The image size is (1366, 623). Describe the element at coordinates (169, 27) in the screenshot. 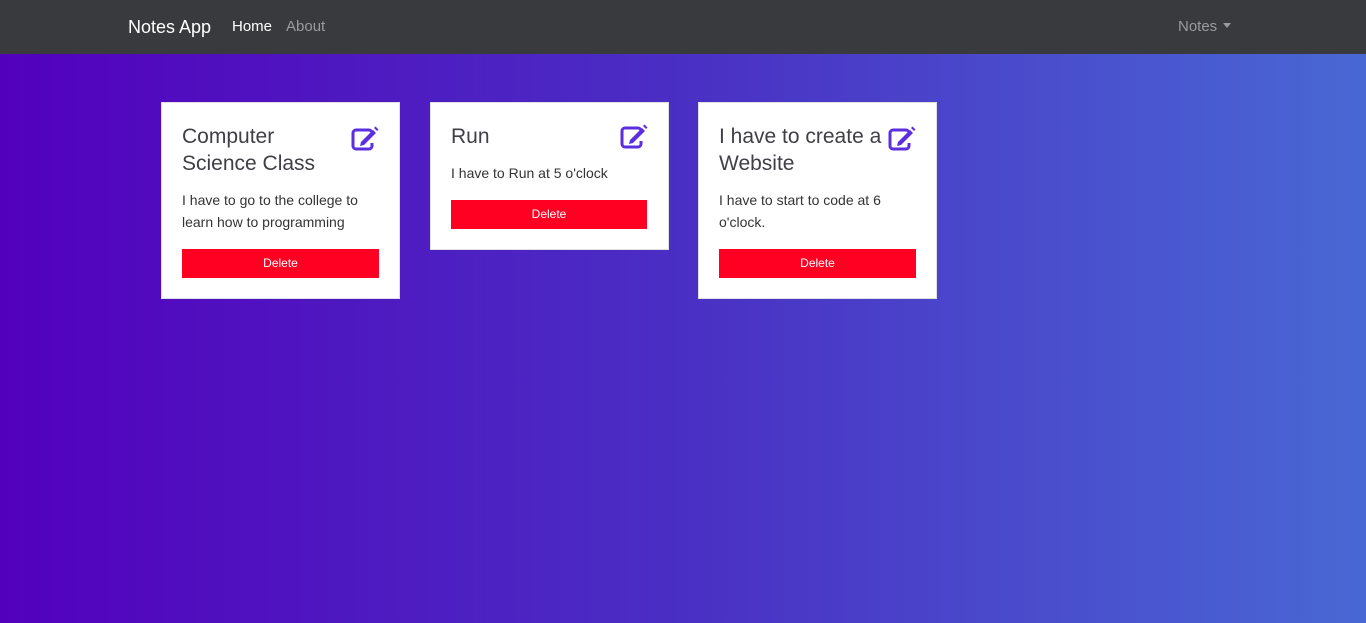

I see `brand-link: Notes App` at that location.